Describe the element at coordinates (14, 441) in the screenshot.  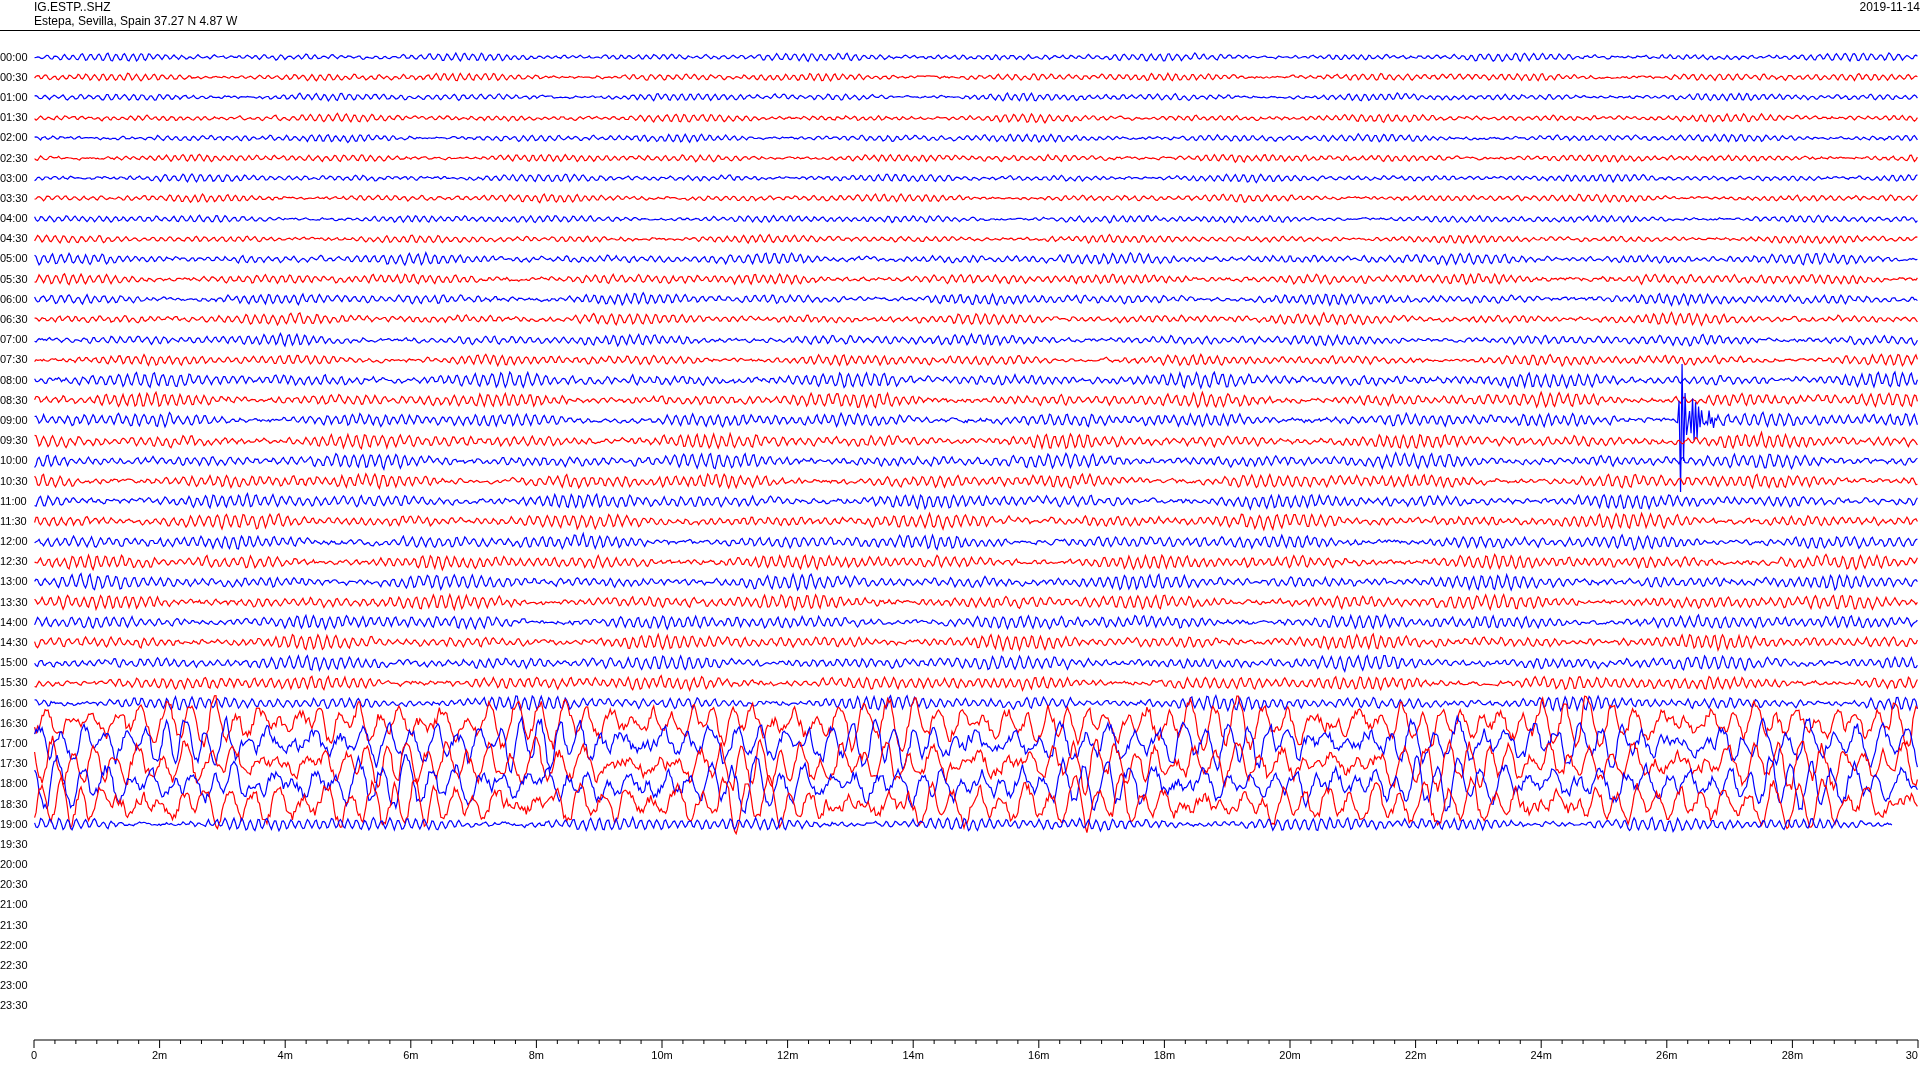
I see `time-label: 09:30` at that location.